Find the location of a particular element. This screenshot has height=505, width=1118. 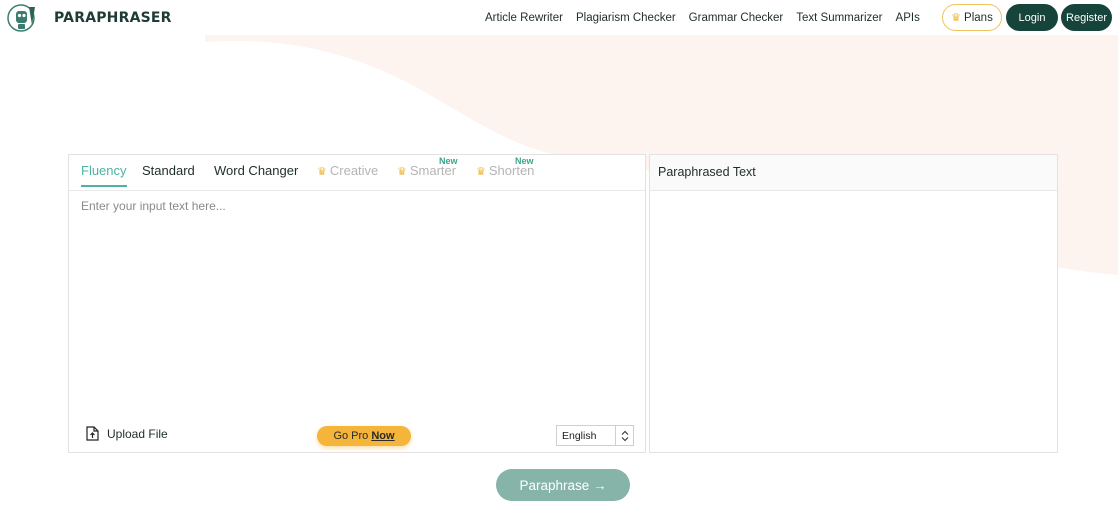

go-pro-button: Go Pro Now is located at coordinates (364, 436).